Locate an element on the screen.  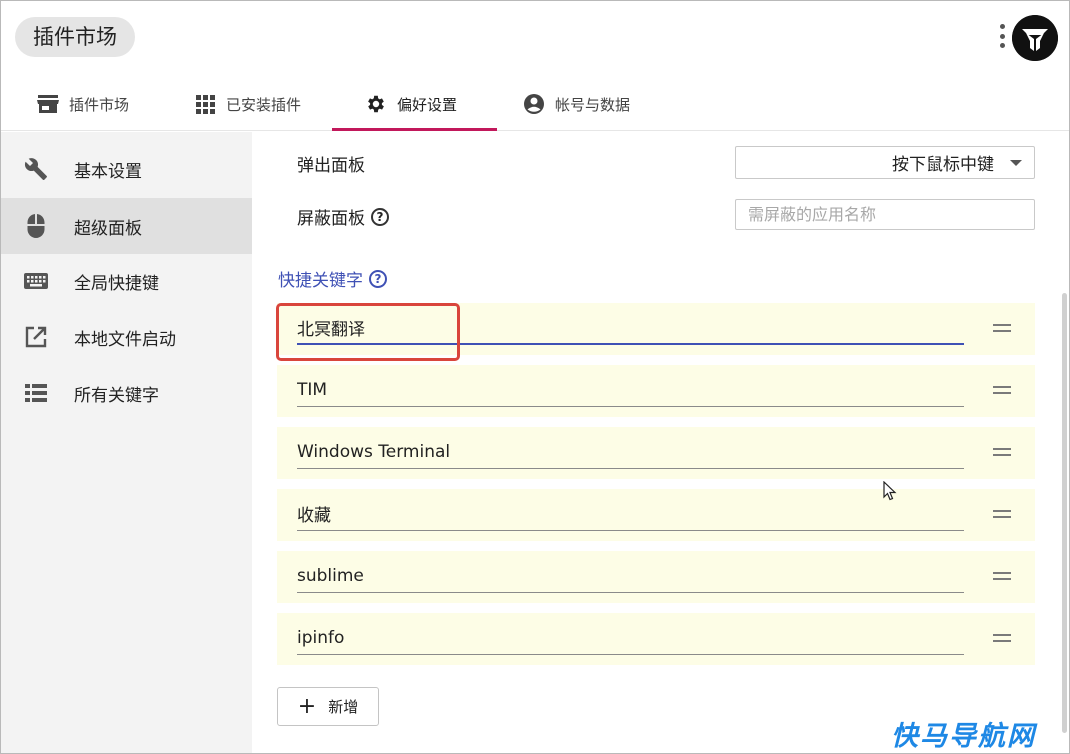
account-icon is located at coordinates (534, 104).